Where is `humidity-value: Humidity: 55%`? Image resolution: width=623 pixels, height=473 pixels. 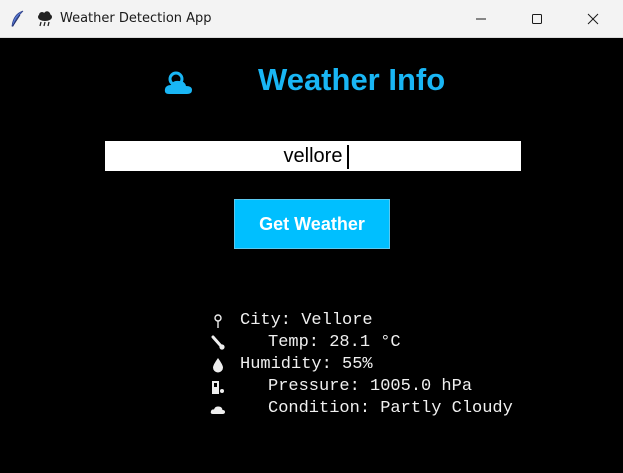
humidity-value: Humidity: 55% is located at coordinates (306, 364).